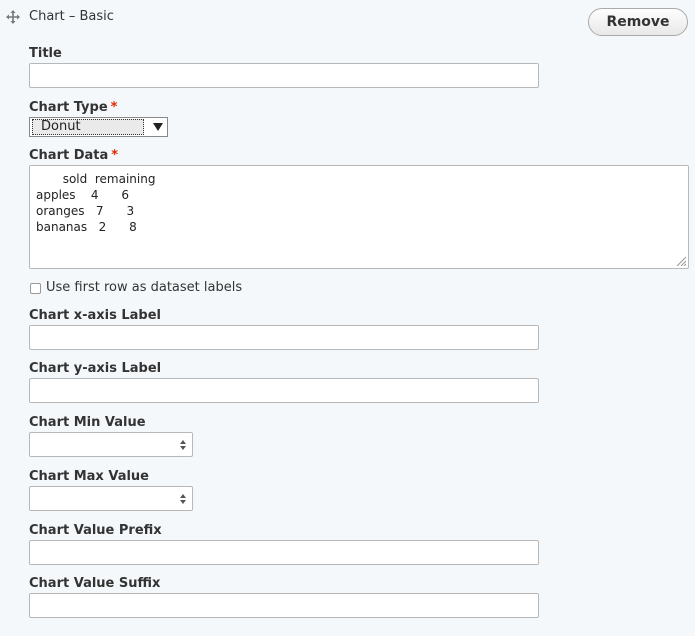 This screenshot has width=695, height=636. I want to click on value-suffix-label: Chart Value Suffix, so click(95, 583).